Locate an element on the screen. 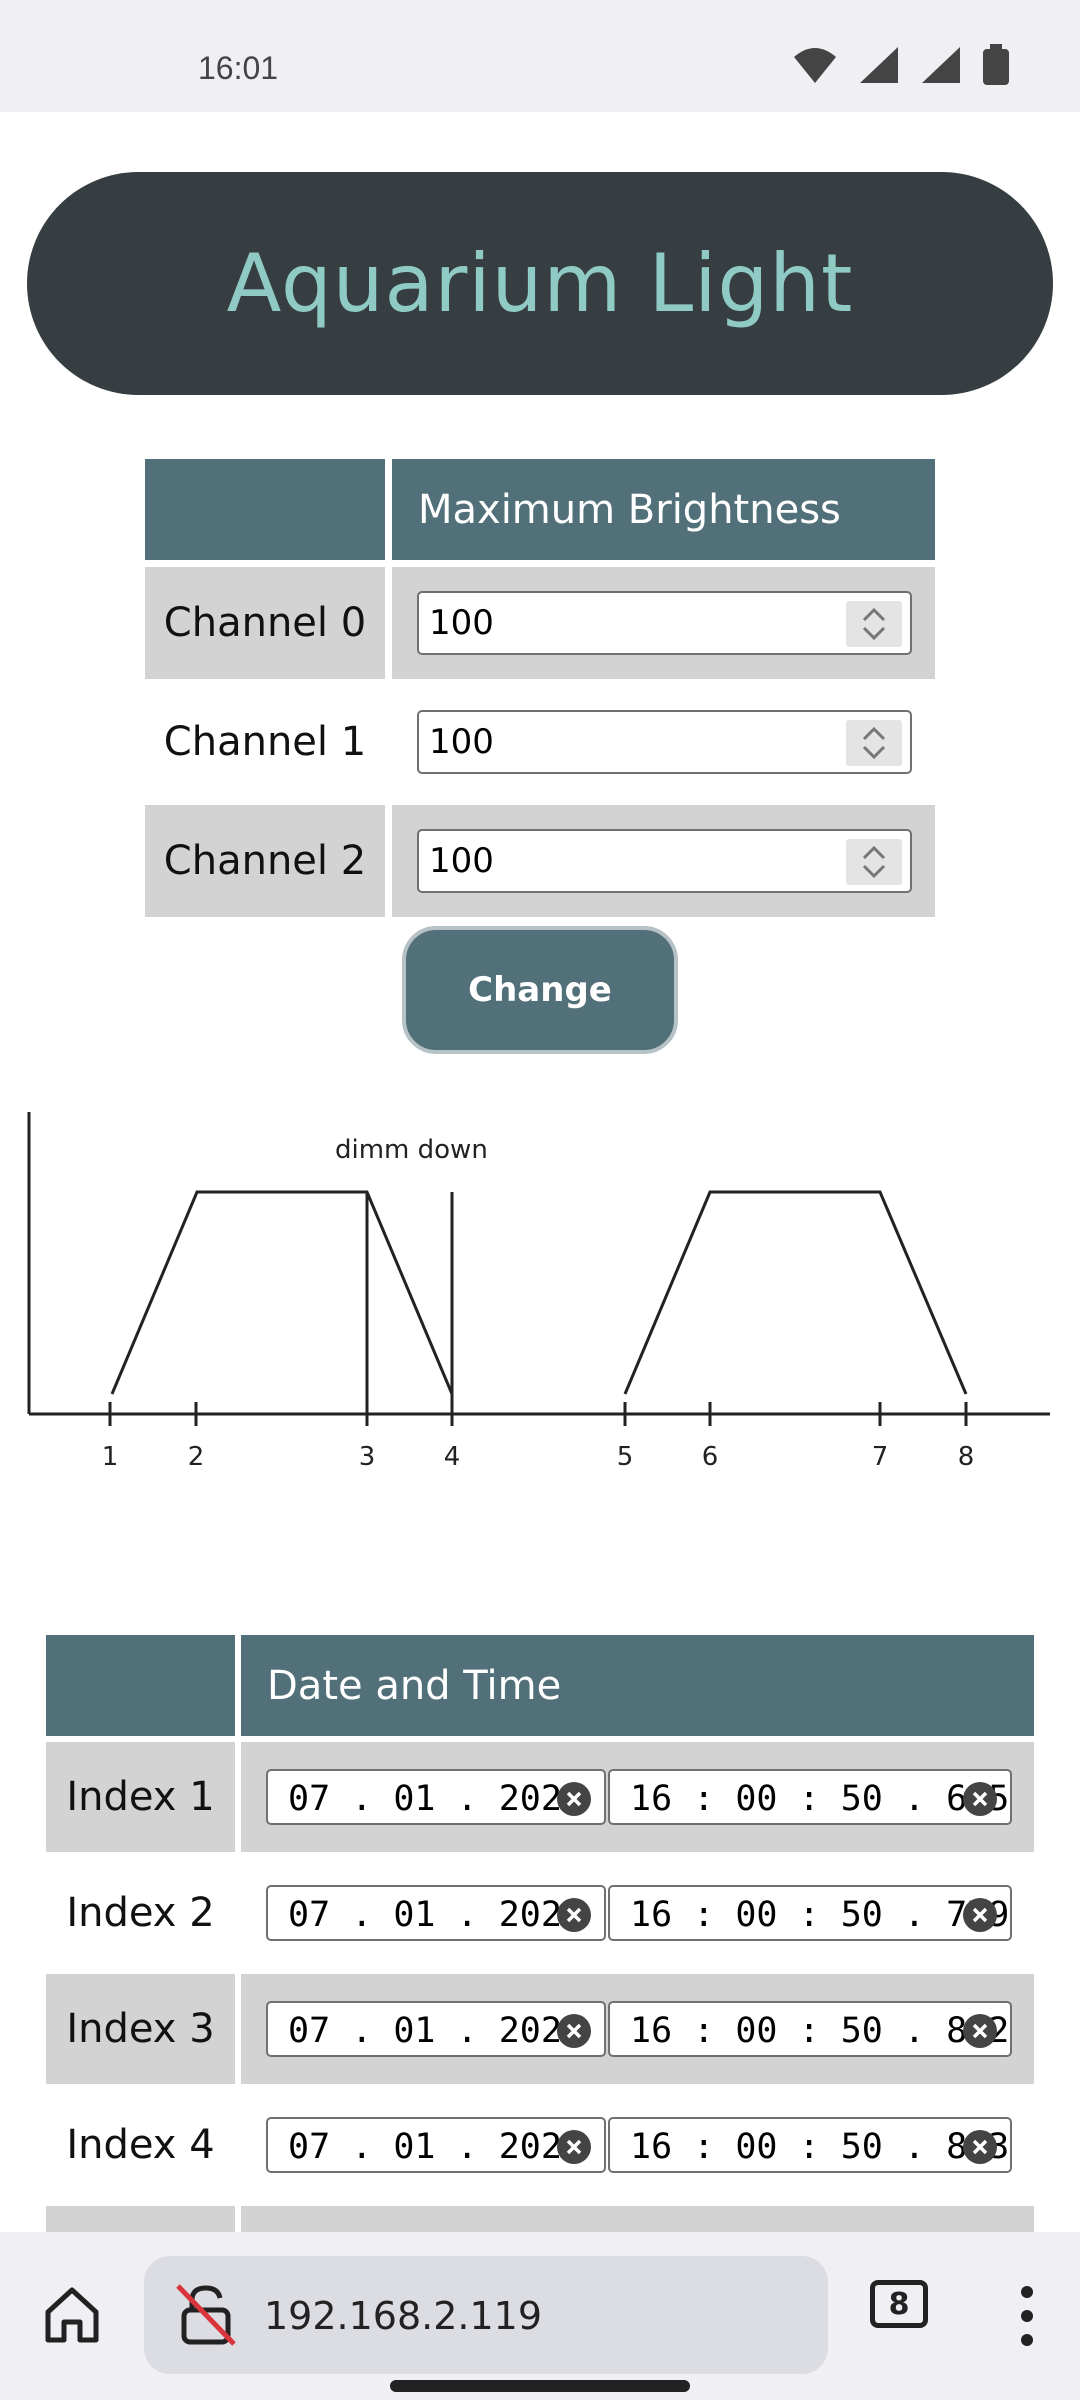  time-value: 16 : 00 : 50 . 823 is located at coordinates (820, 2147).